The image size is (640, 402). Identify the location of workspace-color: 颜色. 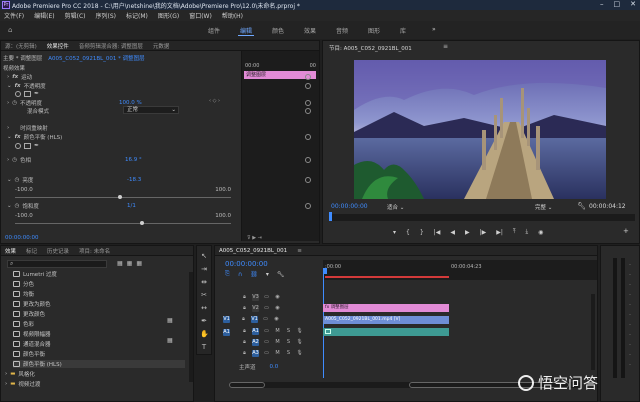
(278, 30).